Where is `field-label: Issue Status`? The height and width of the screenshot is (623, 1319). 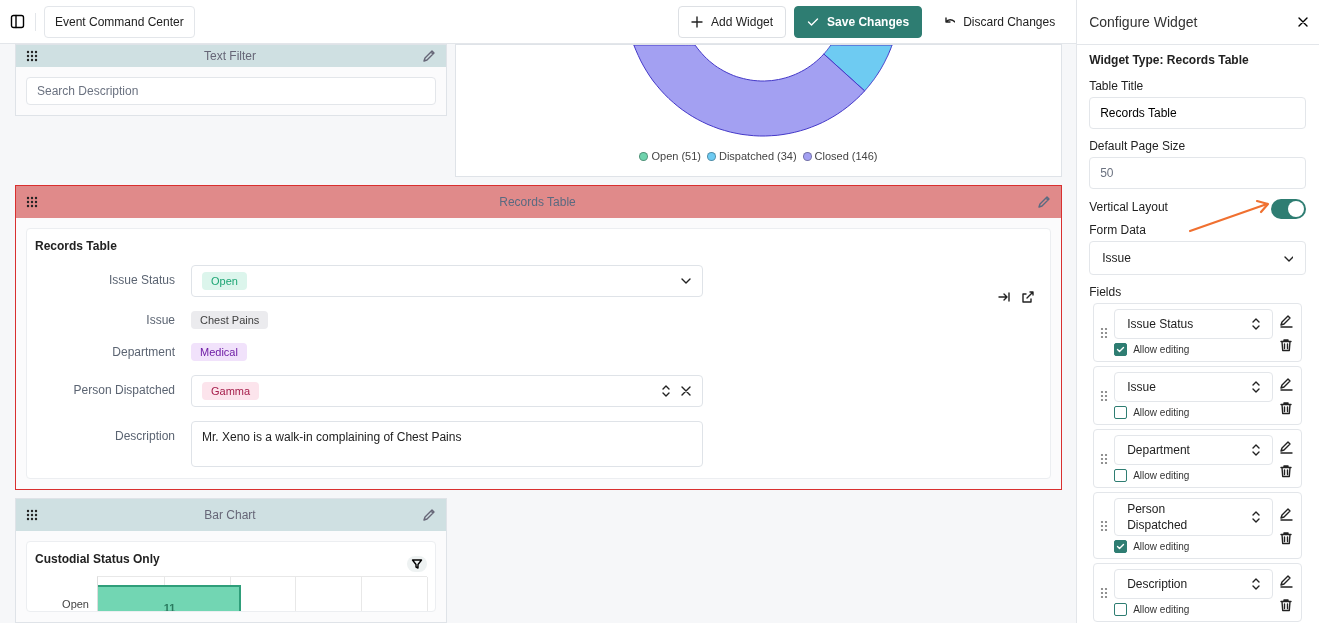 field-label: Issue Status is located at coordinates (141, 280).